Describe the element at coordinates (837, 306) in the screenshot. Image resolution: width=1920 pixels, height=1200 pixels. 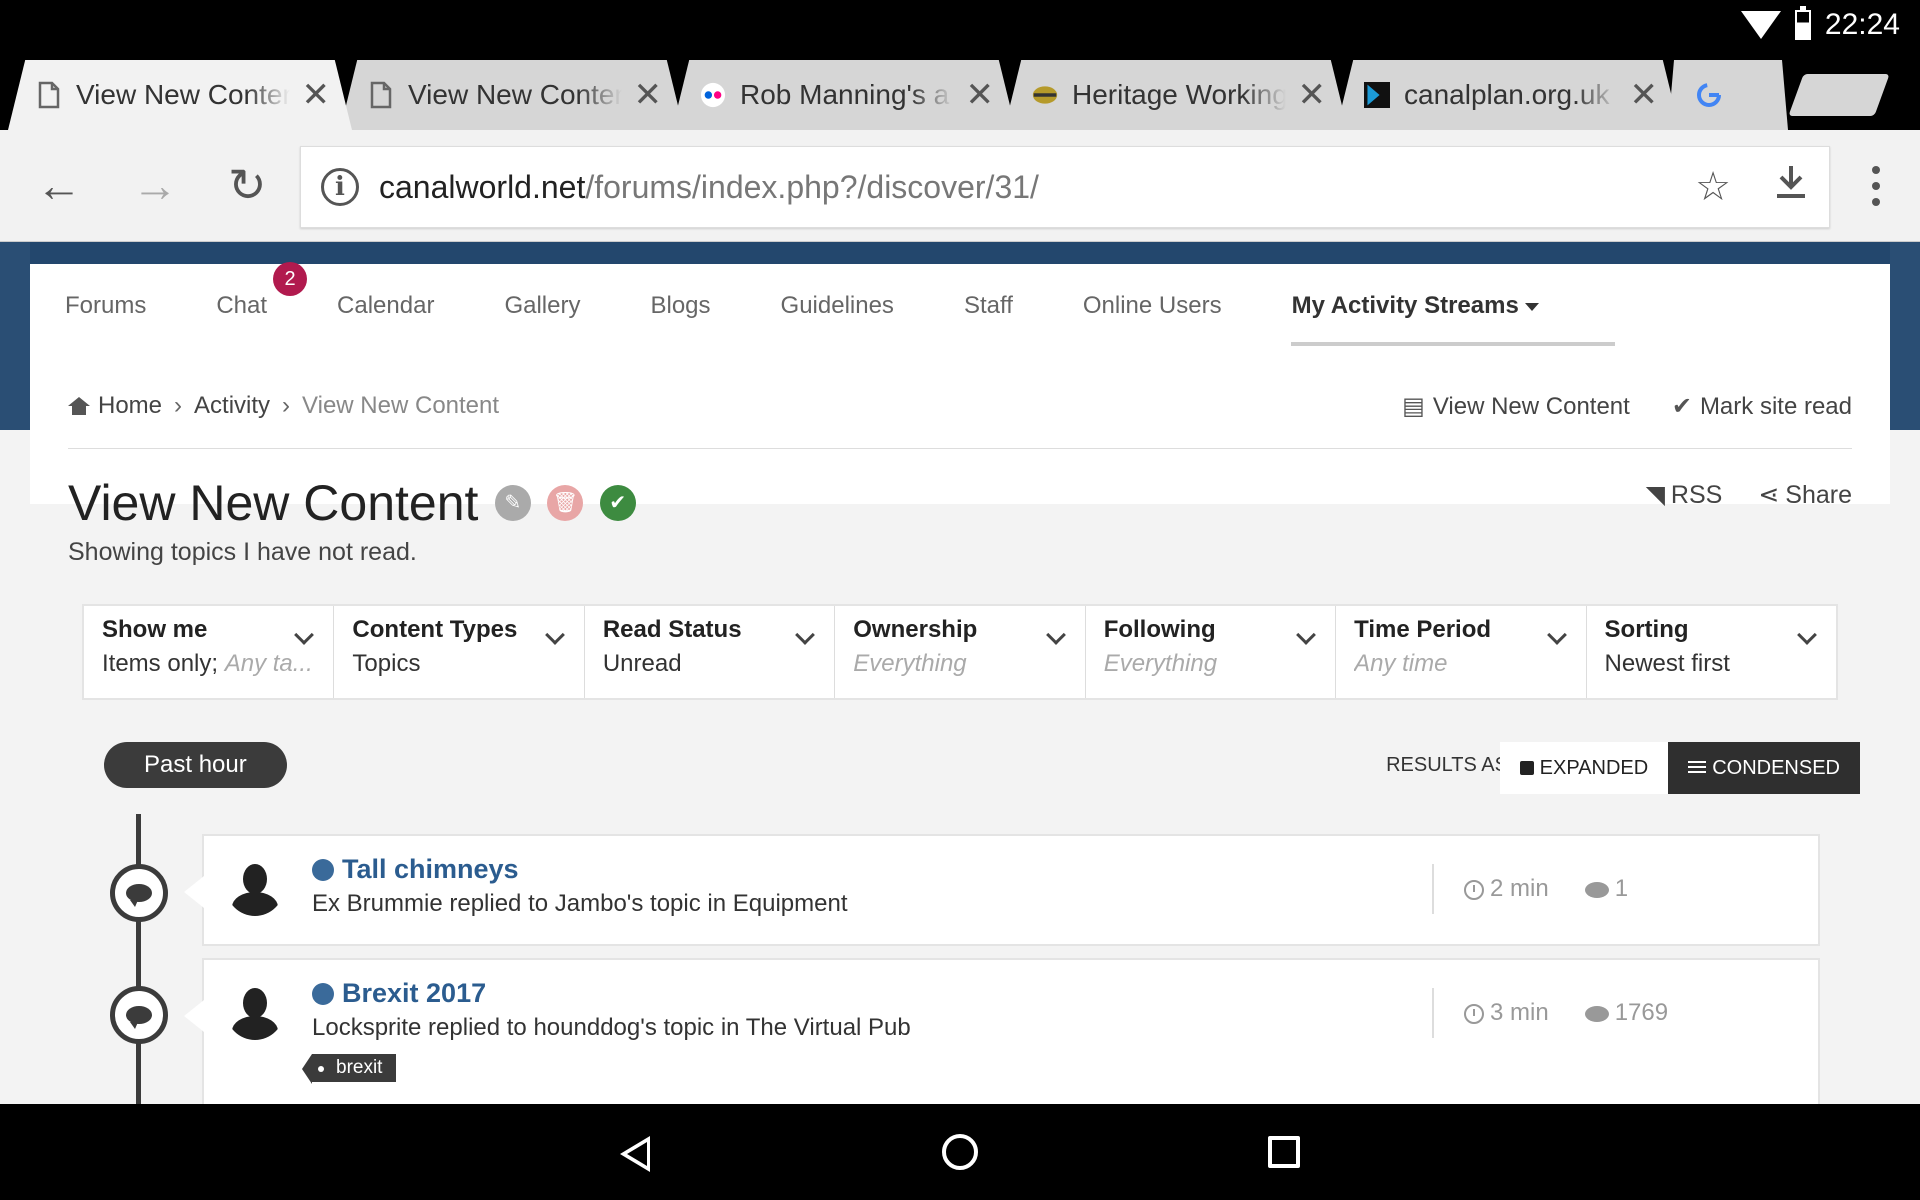
I see `nav-item-guidelines: Guidelines` at that location.